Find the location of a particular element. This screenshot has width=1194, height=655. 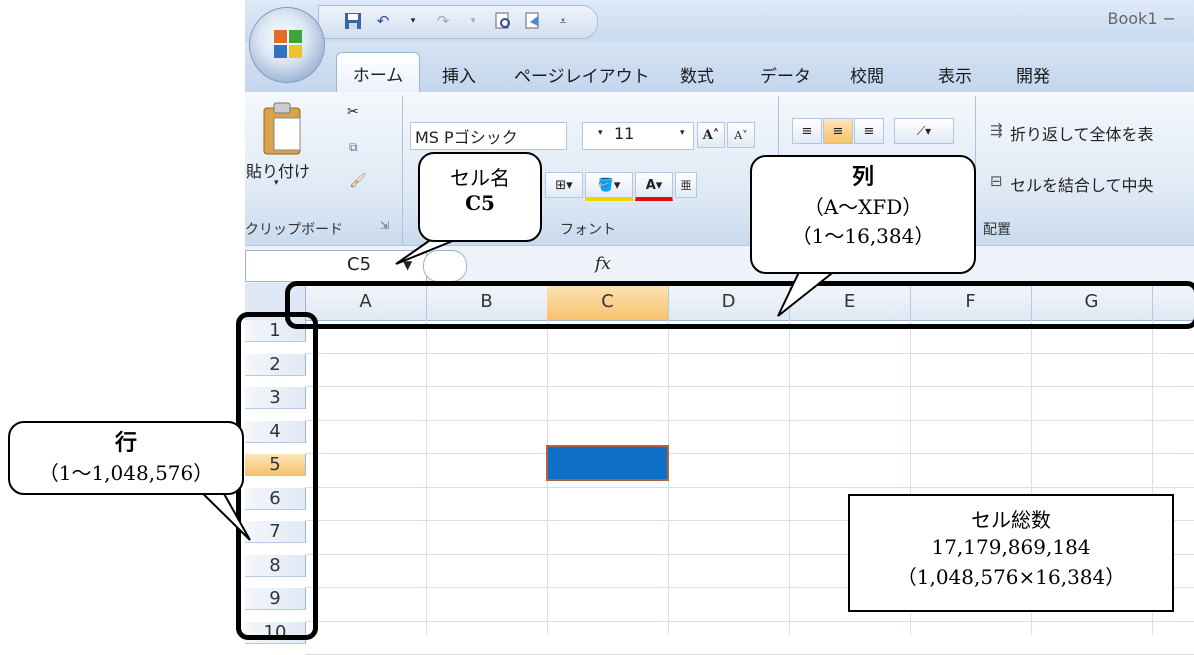

tab-insert: 挿入 is located at coordinates (459, 74).